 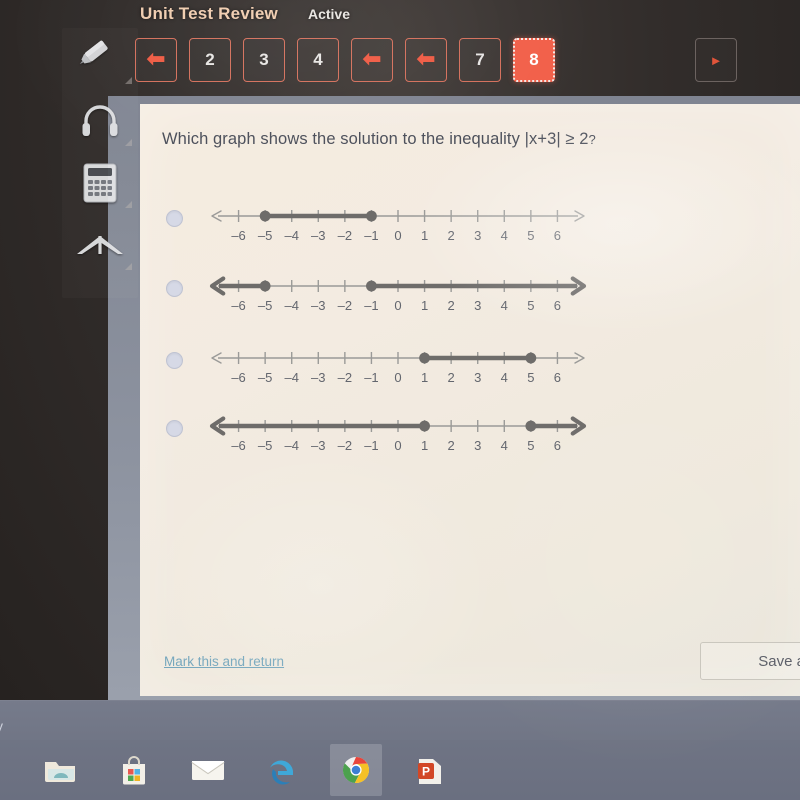 What do you see at coordinates (400, 722) in the screenshot?
I see `desktop-strip` at bounding box center [400, 722].